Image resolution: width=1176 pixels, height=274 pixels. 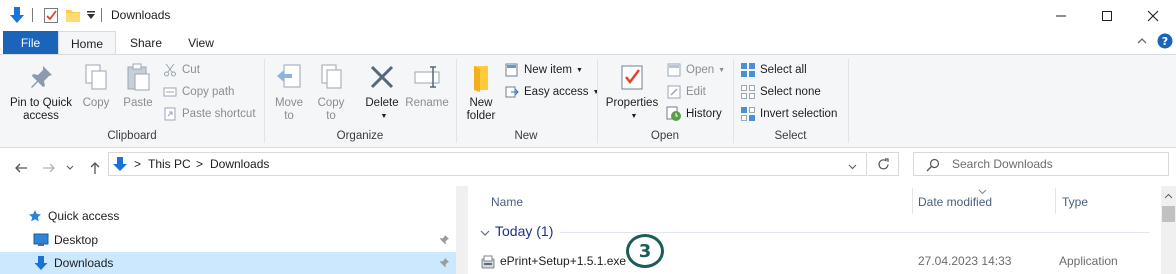 What do you see at coordinates (146, 42) in the screenshot?
I see `tab-share: Share` at bounding box center [146, 42].